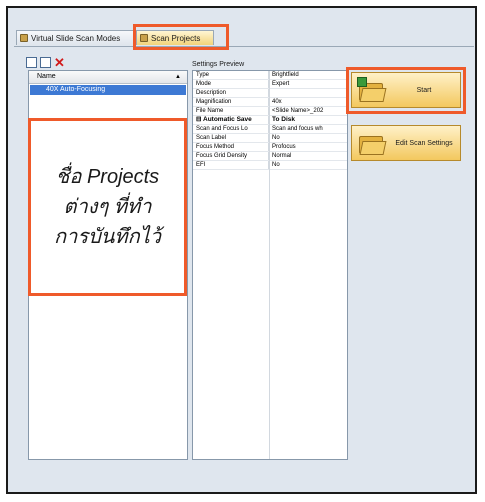  I want to click on annotation-line: ต่างๆ ที่ทำ, so click(107, 207).